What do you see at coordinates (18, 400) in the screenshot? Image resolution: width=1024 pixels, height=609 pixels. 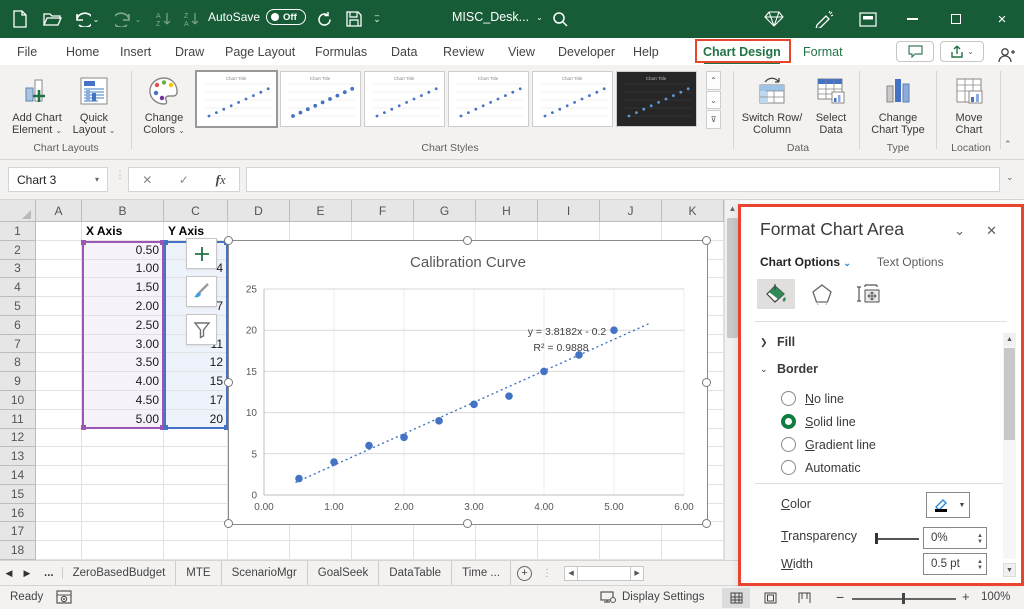 I see `row-header-10: 10` at bounding box center [18, 400].